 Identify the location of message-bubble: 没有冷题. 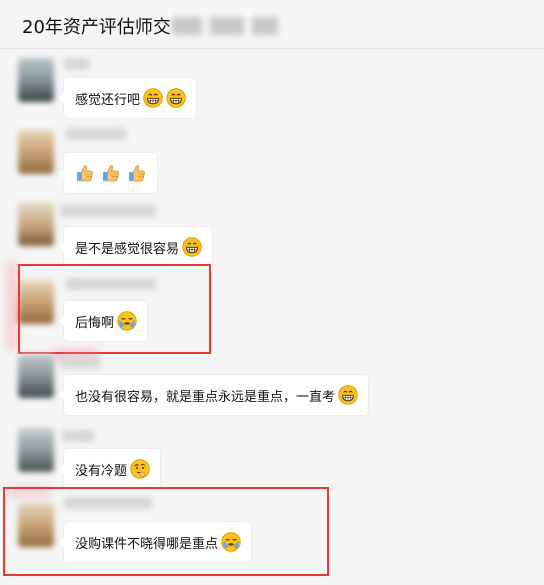
(109, 469).